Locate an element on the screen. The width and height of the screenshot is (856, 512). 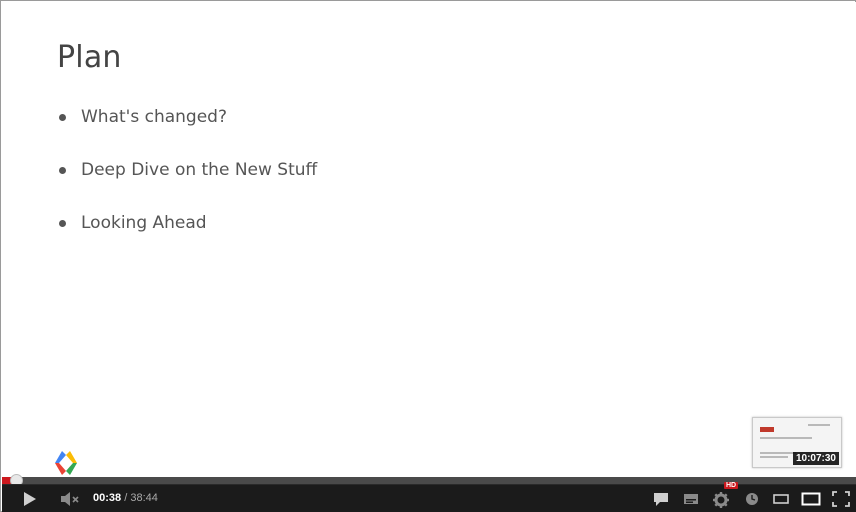
captions-icon is located at coordinates (691, 499).